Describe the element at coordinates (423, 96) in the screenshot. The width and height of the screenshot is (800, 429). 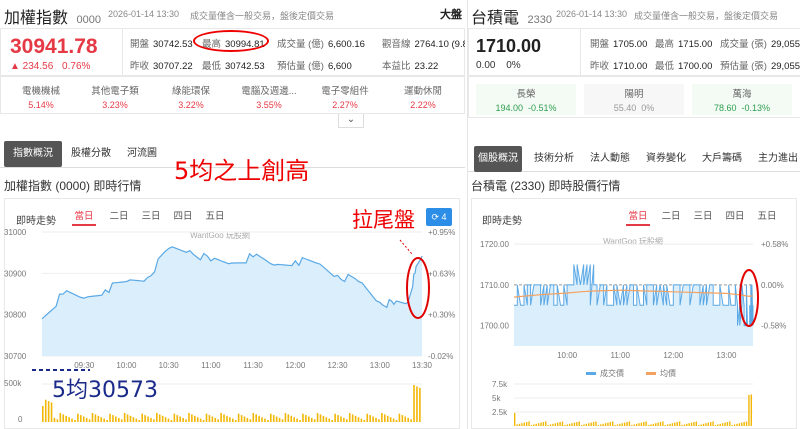
I see `sector-item: 運動休閒 2.22%` at that location.